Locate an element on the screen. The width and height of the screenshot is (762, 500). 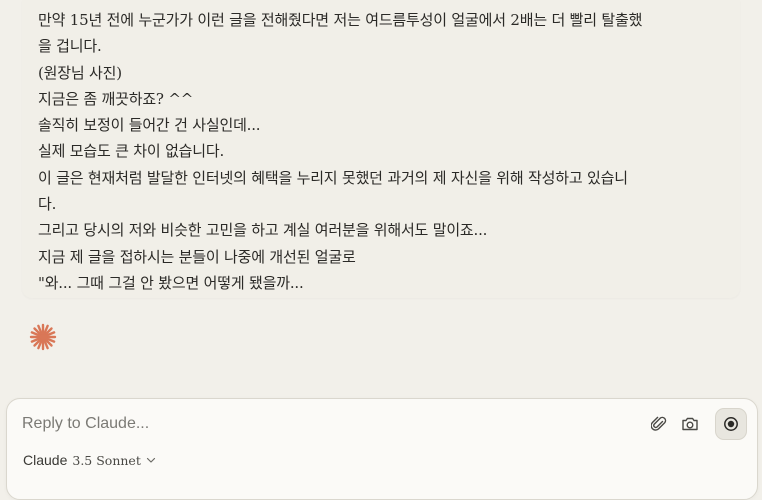
record-icon is located at coordinates (731, 424).